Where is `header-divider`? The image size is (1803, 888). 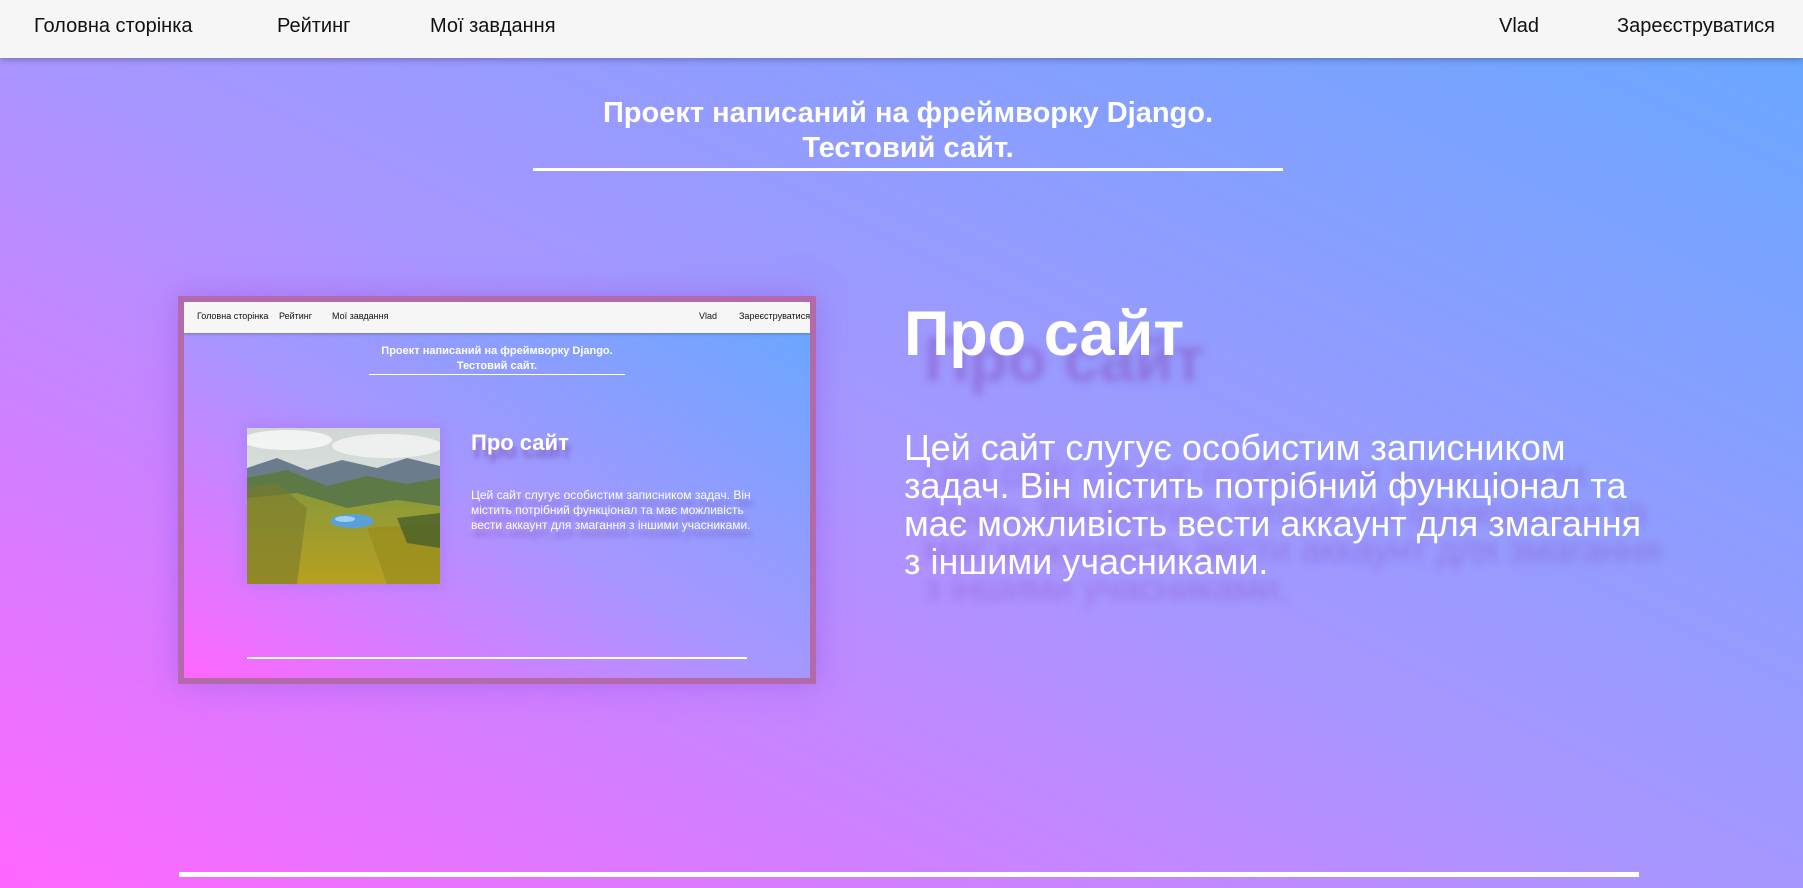
header-divider is located at coordinates (908, 169).